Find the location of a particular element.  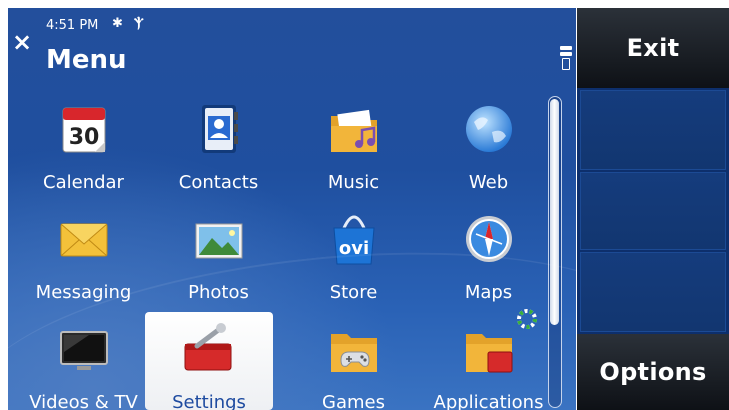

ovi-store-icon: ovi is located at coordinates (354, 240).